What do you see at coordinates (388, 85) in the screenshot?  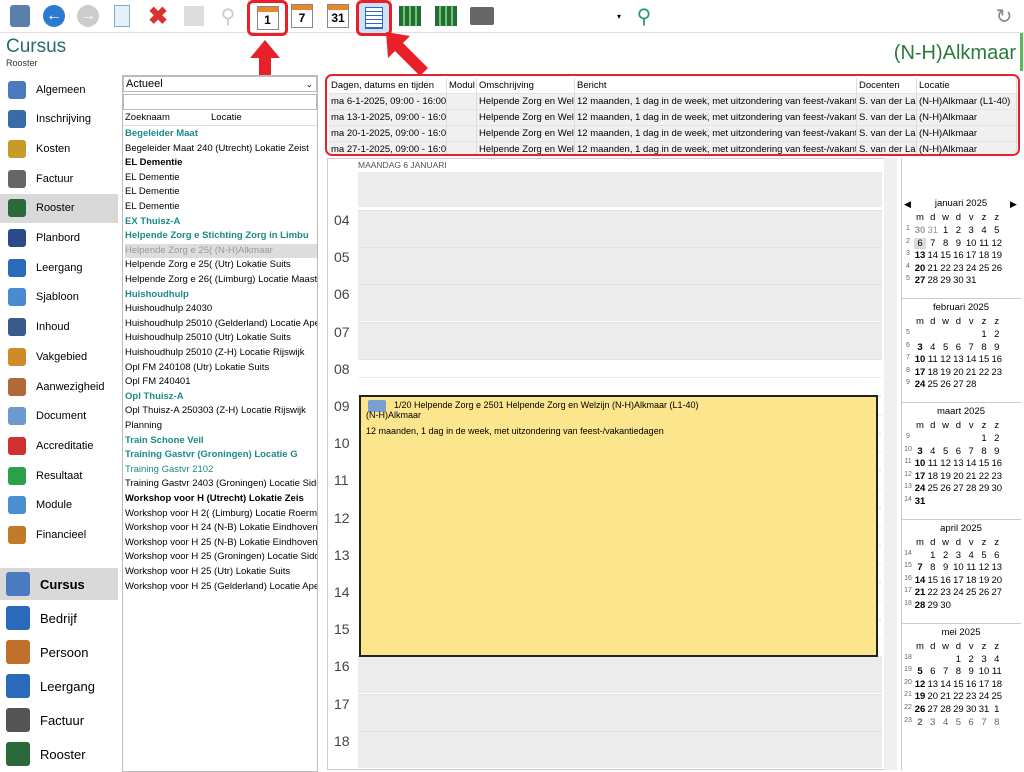 I see `table-header-cell: Dagen, datums en tijden` at bounding box center [388, 85].